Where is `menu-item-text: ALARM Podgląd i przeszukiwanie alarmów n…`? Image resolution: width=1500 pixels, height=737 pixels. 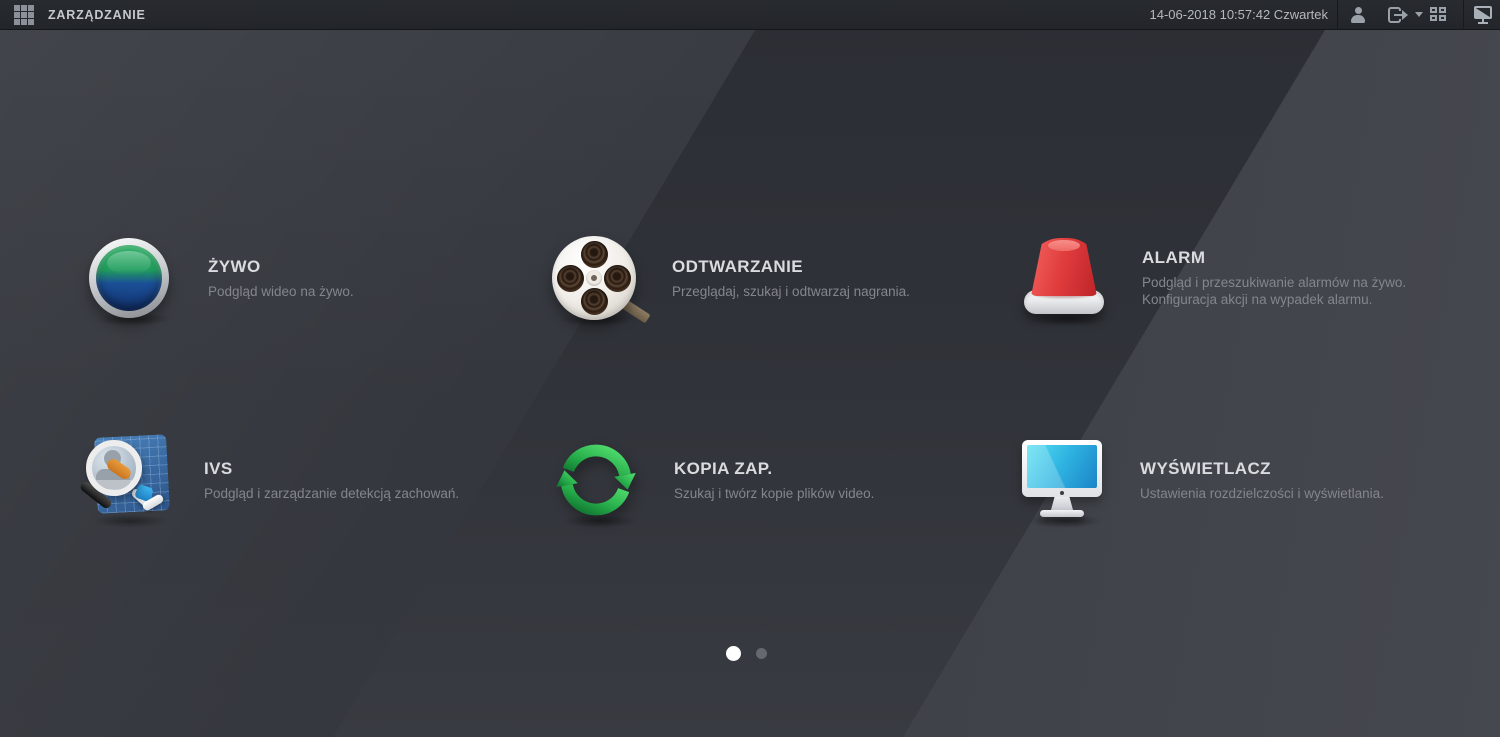
menu-item-text: ALARM Podgląd i przeszukiwanie alarmów n… is located at coordinates (1321, 278).